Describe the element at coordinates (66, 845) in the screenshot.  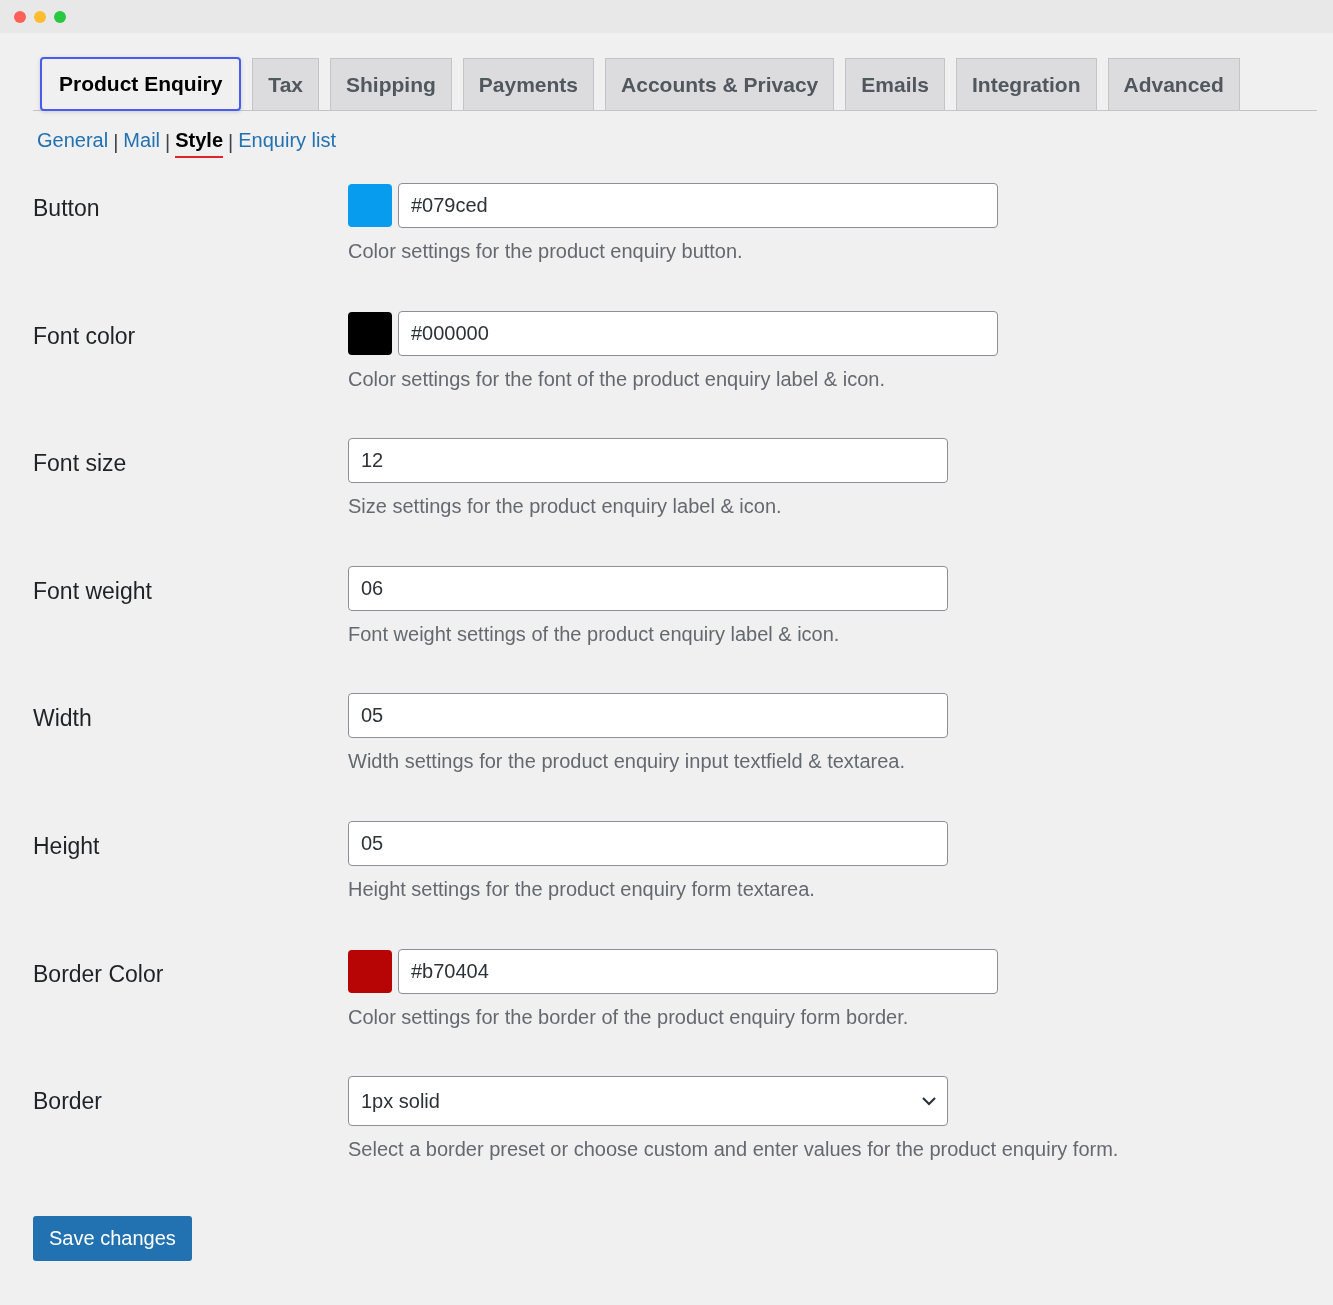
I see `setting-label: Height` at that location.